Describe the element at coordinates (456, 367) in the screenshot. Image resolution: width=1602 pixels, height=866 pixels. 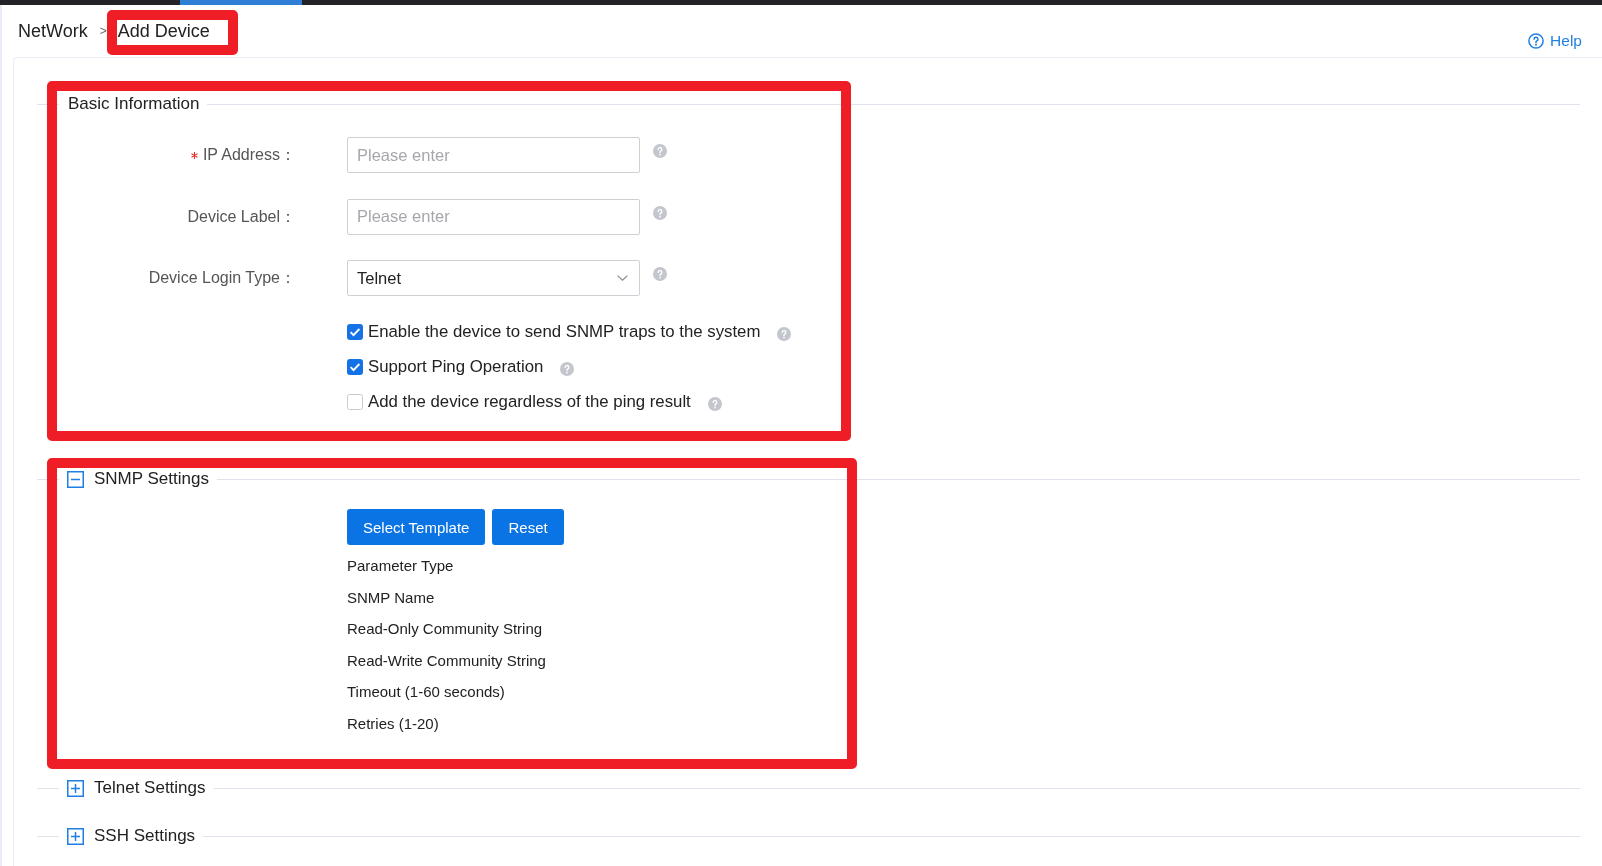
I see `checkbox-label: Support Ping Operation` at that location.